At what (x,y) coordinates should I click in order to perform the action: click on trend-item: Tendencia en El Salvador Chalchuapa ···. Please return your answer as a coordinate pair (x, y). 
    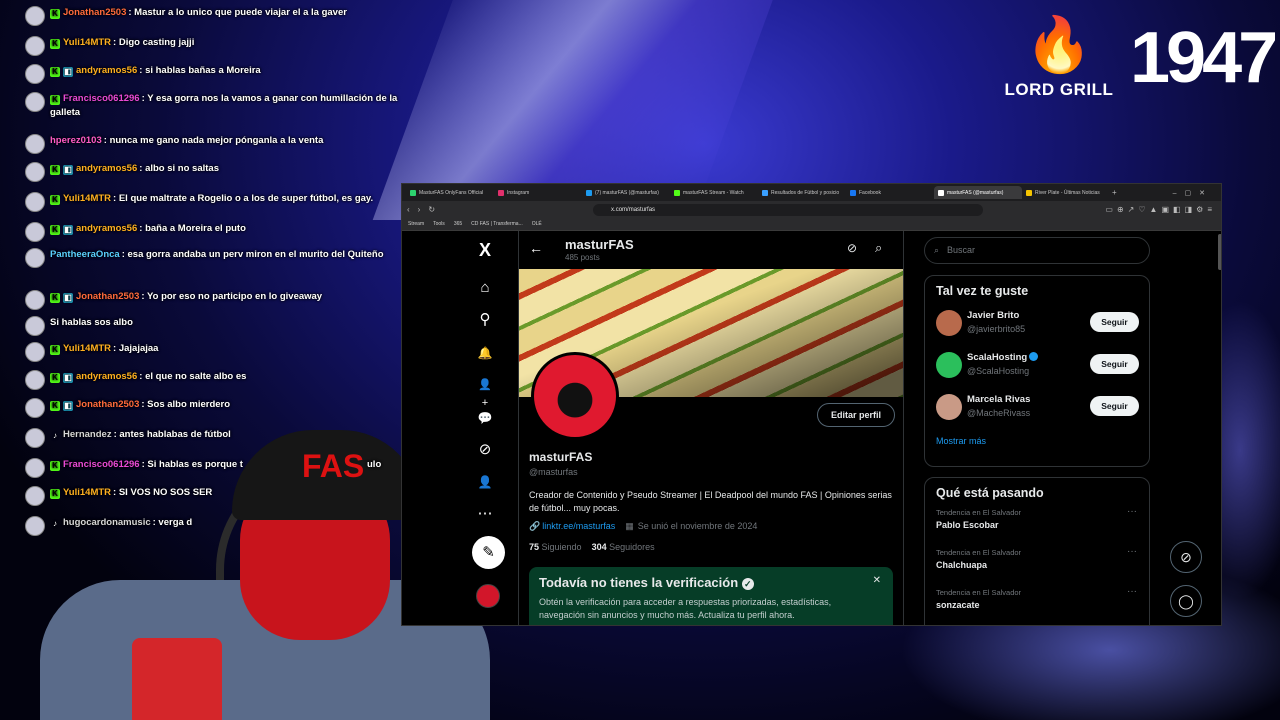
    Looking at the image, I should click on (1037, 567).